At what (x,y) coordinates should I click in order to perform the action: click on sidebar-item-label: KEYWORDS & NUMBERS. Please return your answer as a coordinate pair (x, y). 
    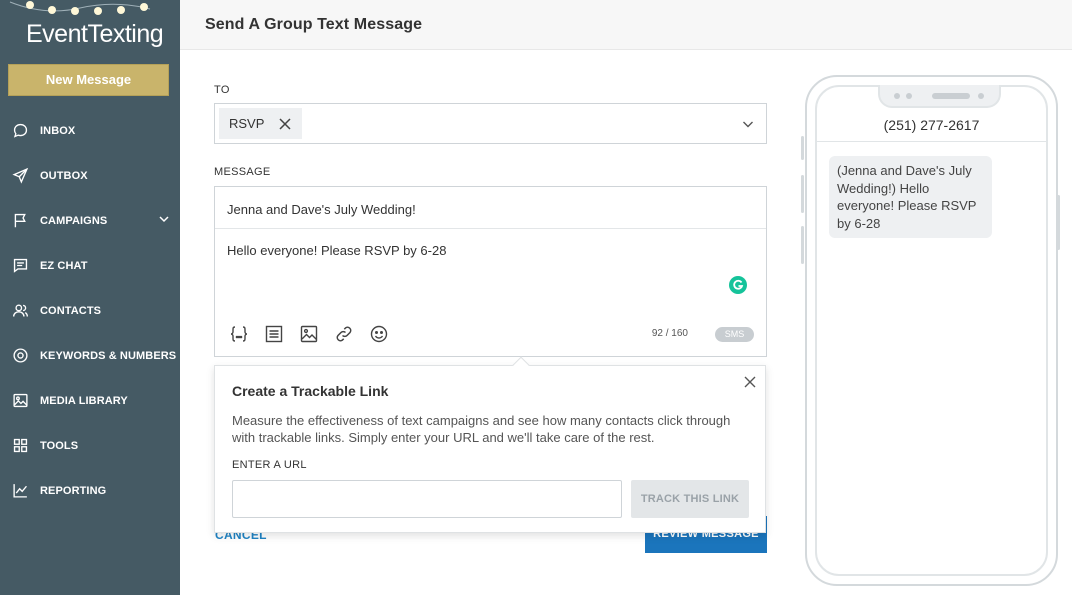
    Looking at the image, I should click on (108, 355).